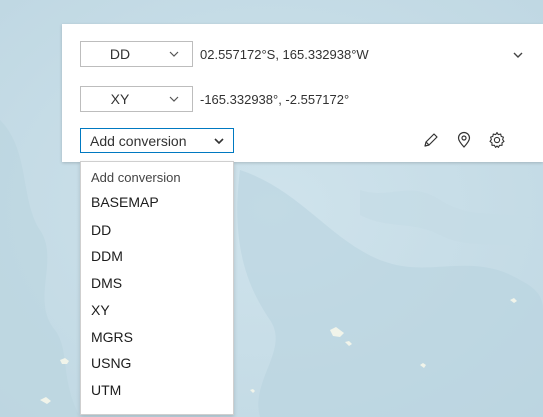  Describe the element at coordinates (157, 230) in the screenshot. I see `dropdown-option-dd: DD` at that location.